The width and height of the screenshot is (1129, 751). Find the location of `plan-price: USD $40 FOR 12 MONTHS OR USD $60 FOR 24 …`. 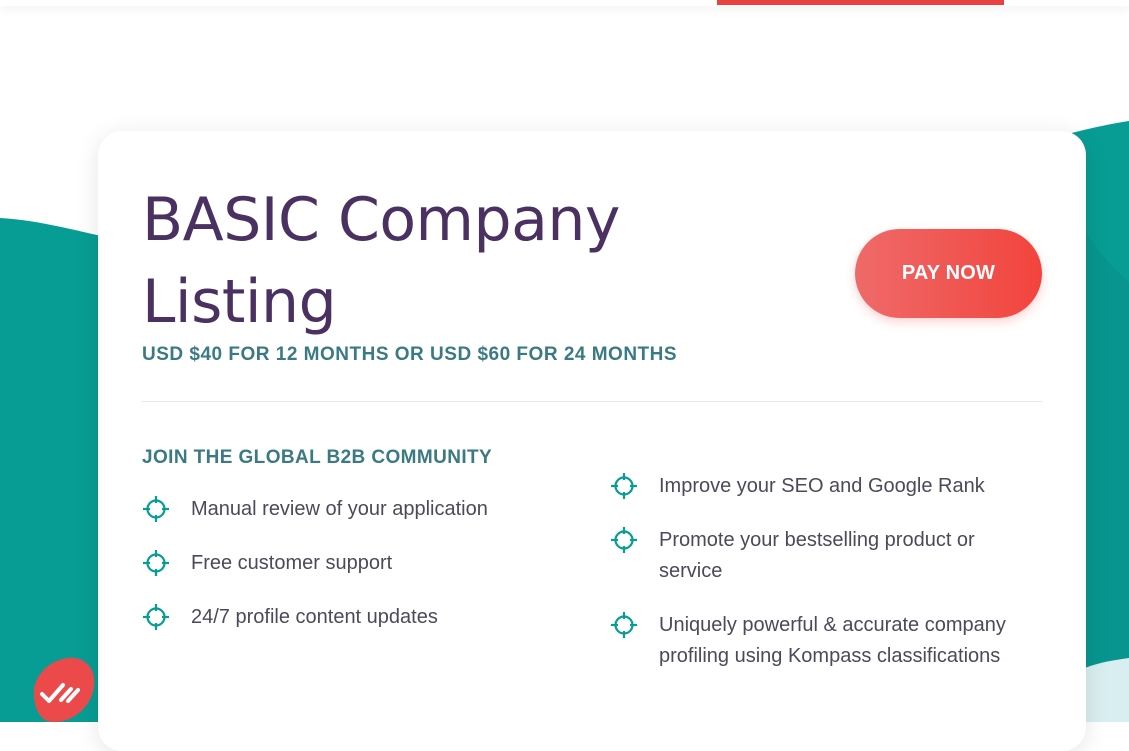

plan-price: USD $40 FOR 12 MONTHS OR USD $60 FOR 24 … is located at coordinates (410, 354).